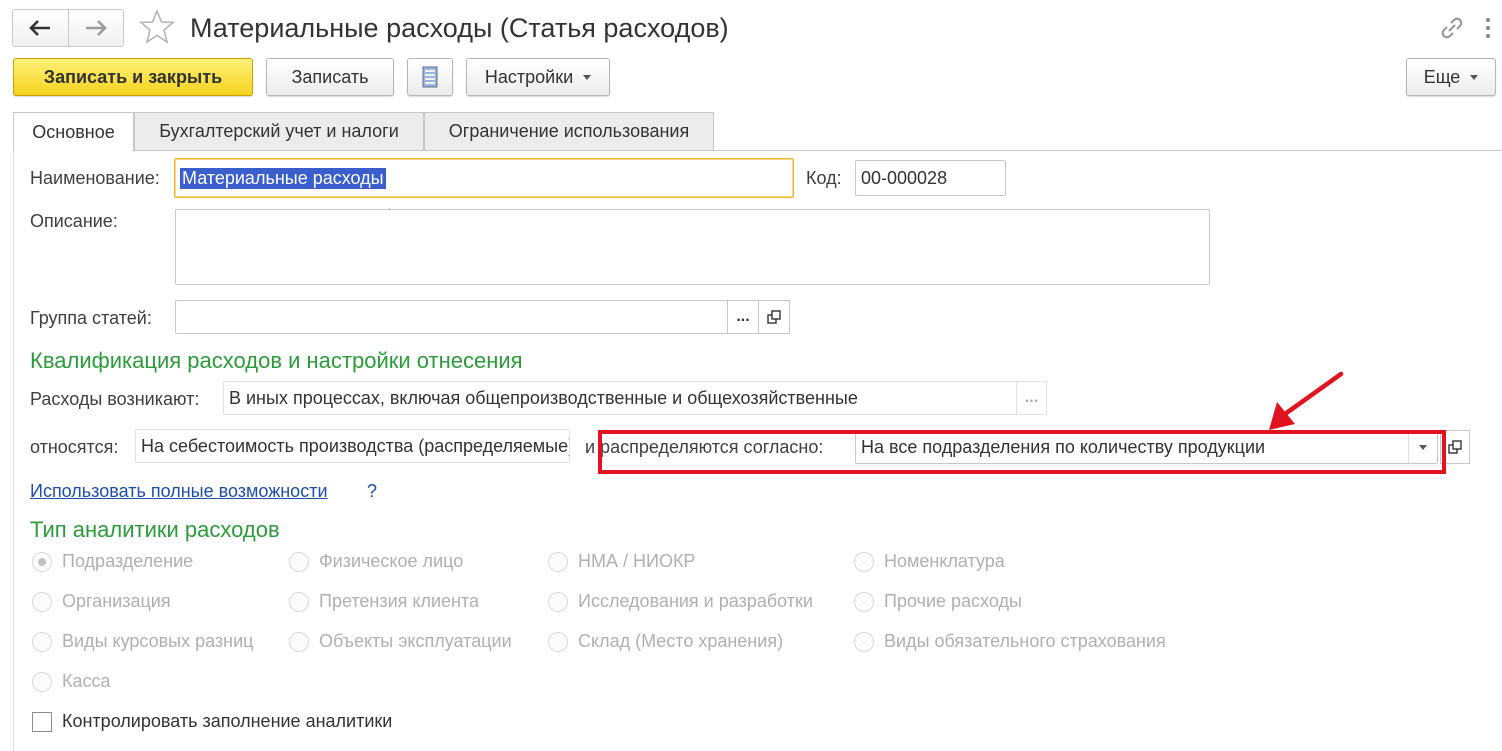  I want to click on radio-option: НМА / НИОКР, so click(621, 561).